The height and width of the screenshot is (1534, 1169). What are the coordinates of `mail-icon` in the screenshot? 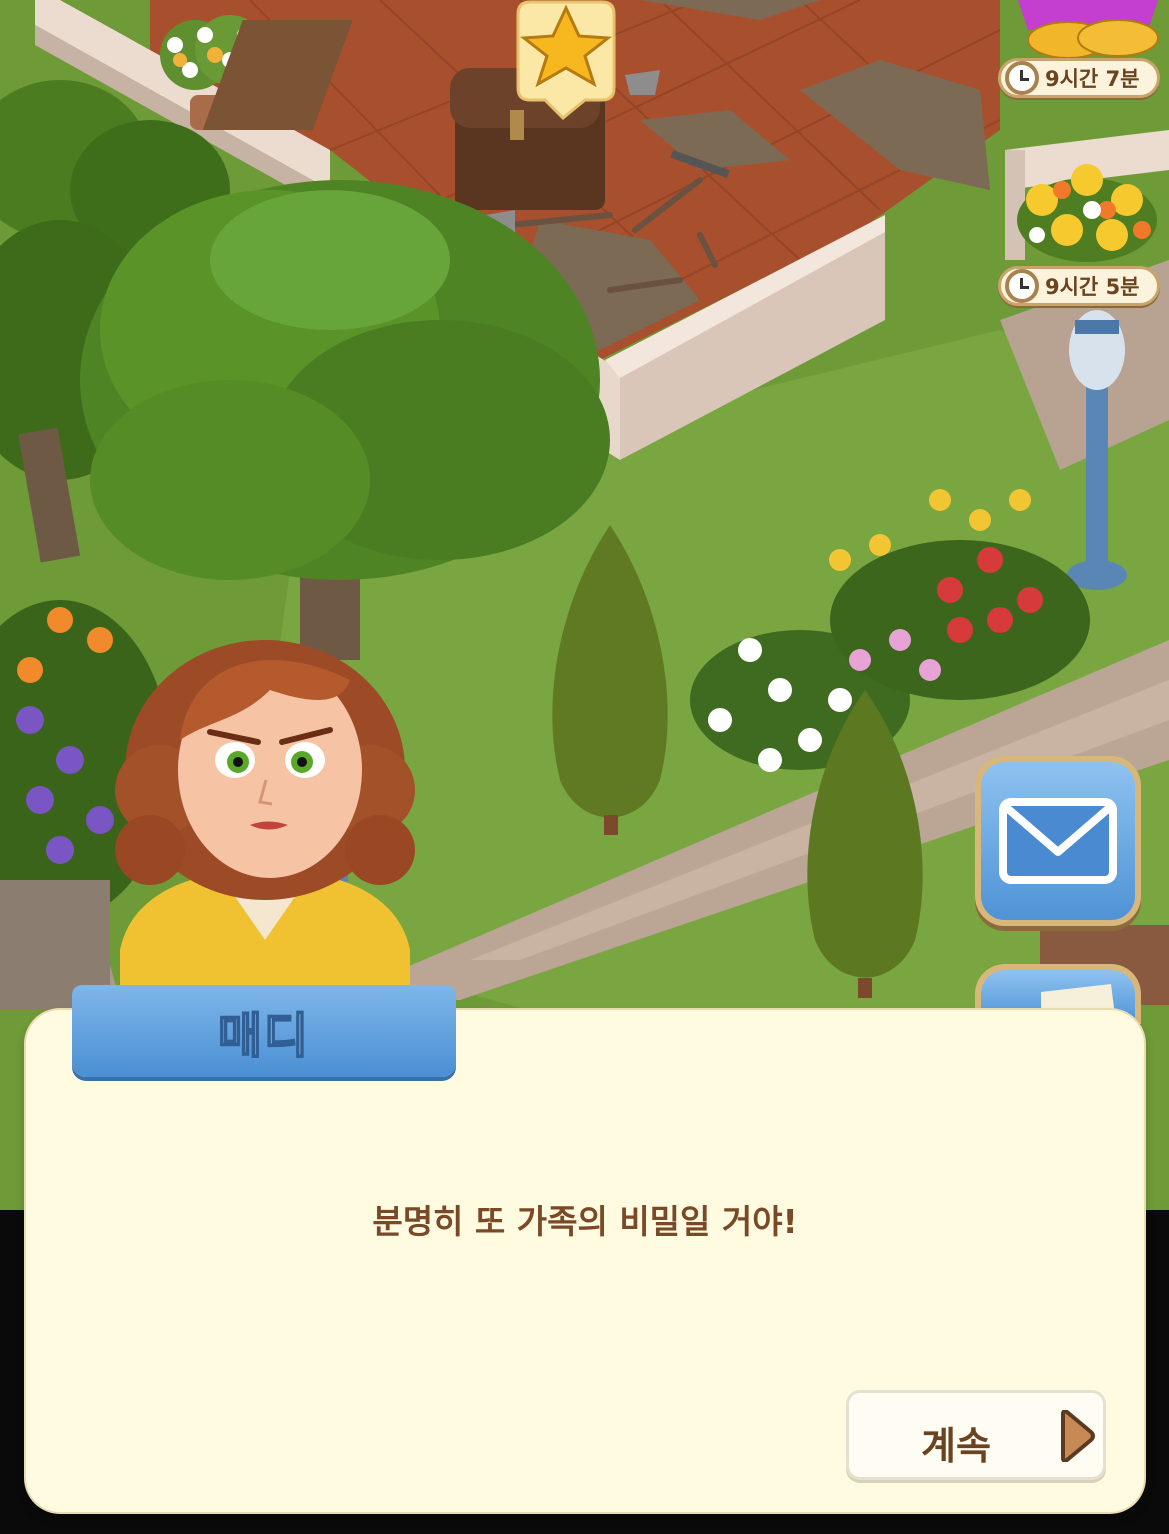 It's located at (1058, 841).